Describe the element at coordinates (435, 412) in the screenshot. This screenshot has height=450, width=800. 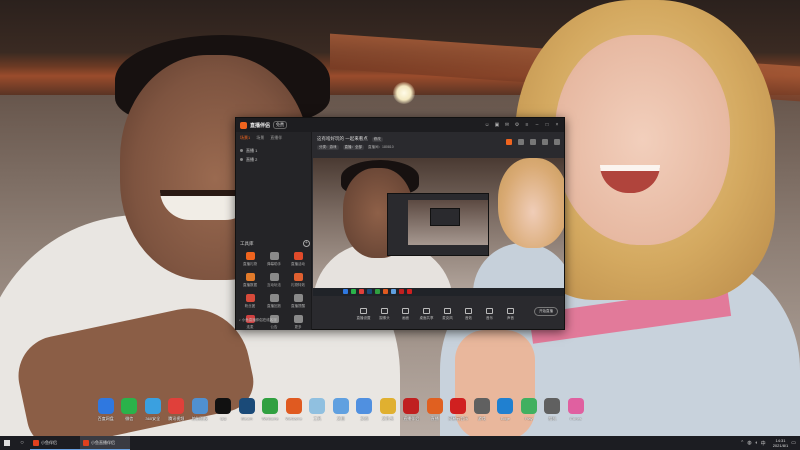
I see `desktop-icon: 直播` at that location.